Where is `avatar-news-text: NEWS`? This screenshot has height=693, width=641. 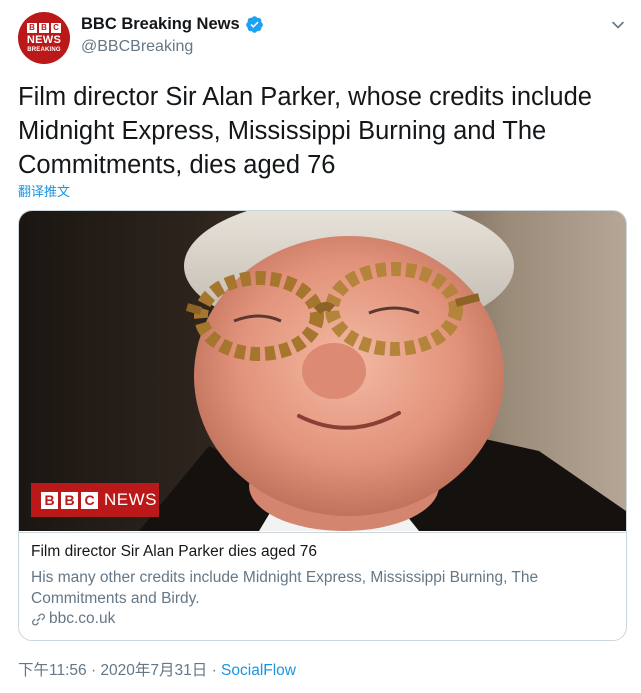 avatar-news-text: NEWS is located at coordinates (44, 39).